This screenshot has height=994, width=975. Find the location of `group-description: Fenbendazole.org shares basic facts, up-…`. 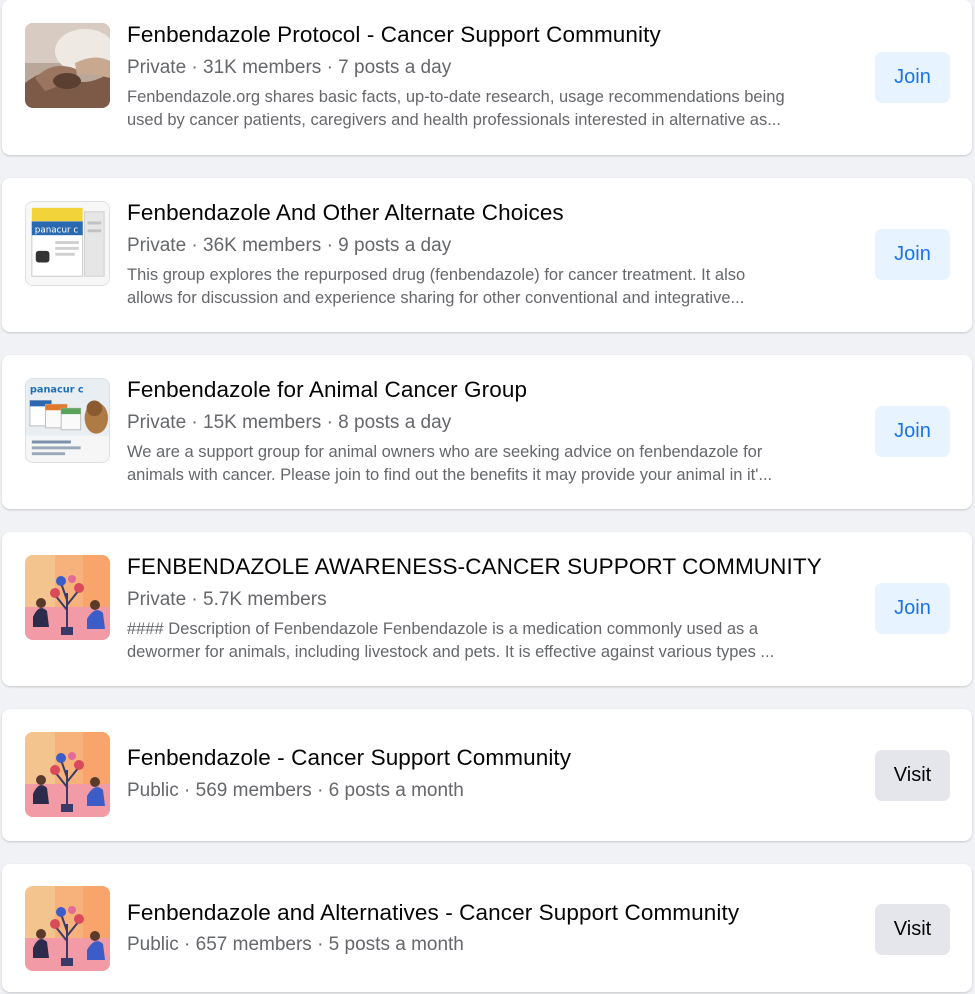

group-description: Fenbendazole.org shares basic facts, up-… is located at coordinates (494, 109).